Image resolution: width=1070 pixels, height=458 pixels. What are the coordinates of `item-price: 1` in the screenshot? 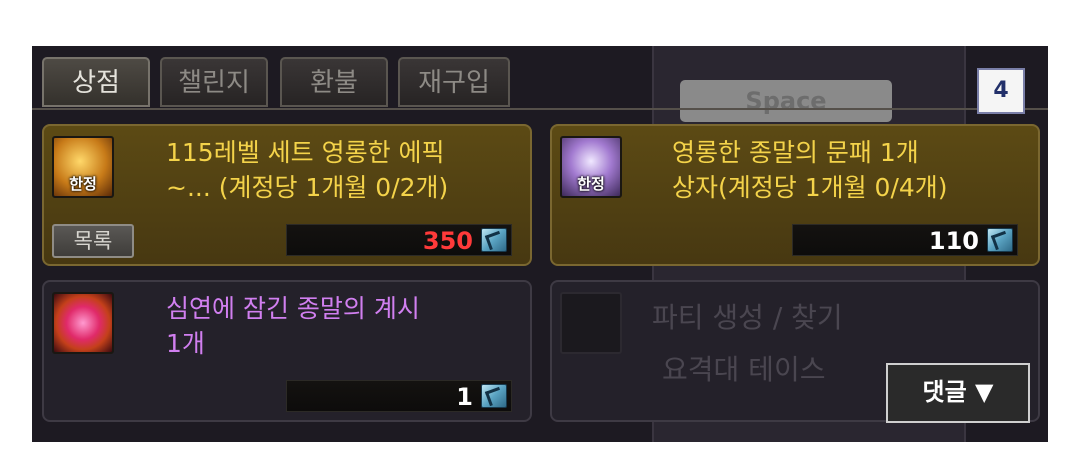 It's located at (464, 397).